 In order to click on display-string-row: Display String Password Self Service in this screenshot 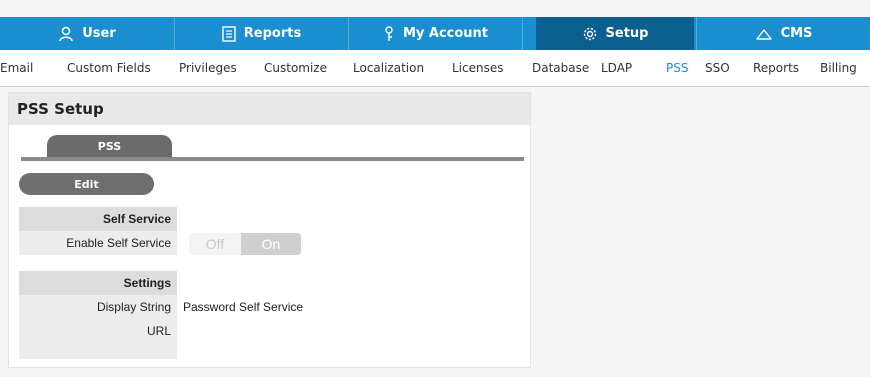, I will do `click(271, 307)`.